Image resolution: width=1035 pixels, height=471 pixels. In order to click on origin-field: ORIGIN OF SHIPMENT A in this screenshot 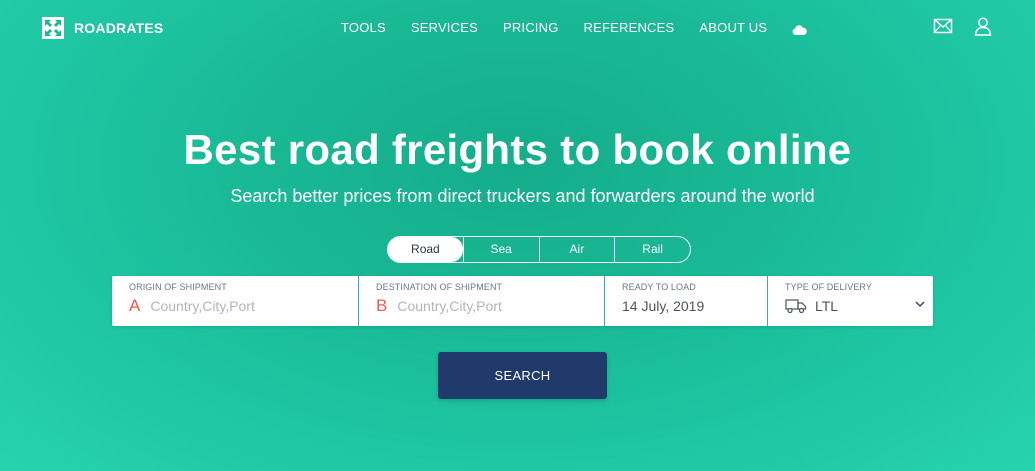, I will do `click(235, 301)`.